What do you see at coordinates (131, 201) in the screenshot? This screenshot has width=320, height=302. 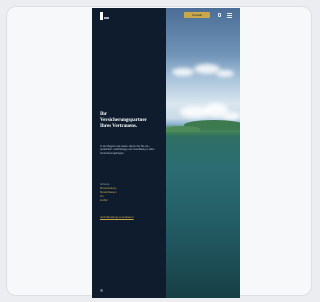 I see `info-line: E-Mail` at bounding box center [131, 201].